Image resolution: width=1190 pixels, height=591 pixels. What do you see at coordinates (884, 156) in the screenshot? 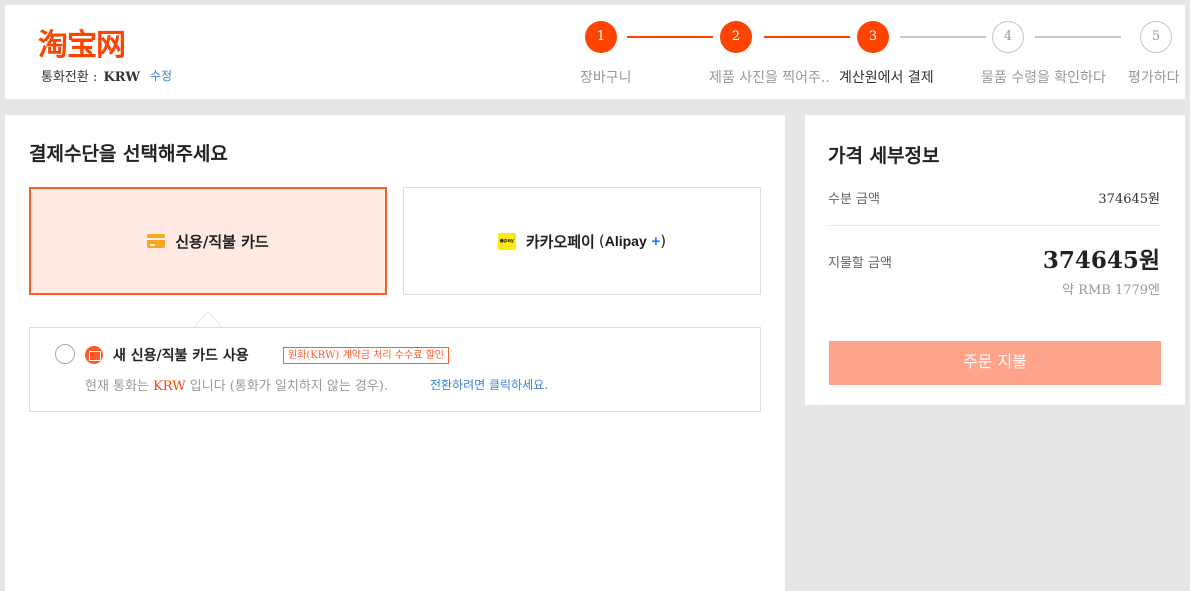
I see `price-details-title: 가격 세부정보` at bounding box center [884, 156].